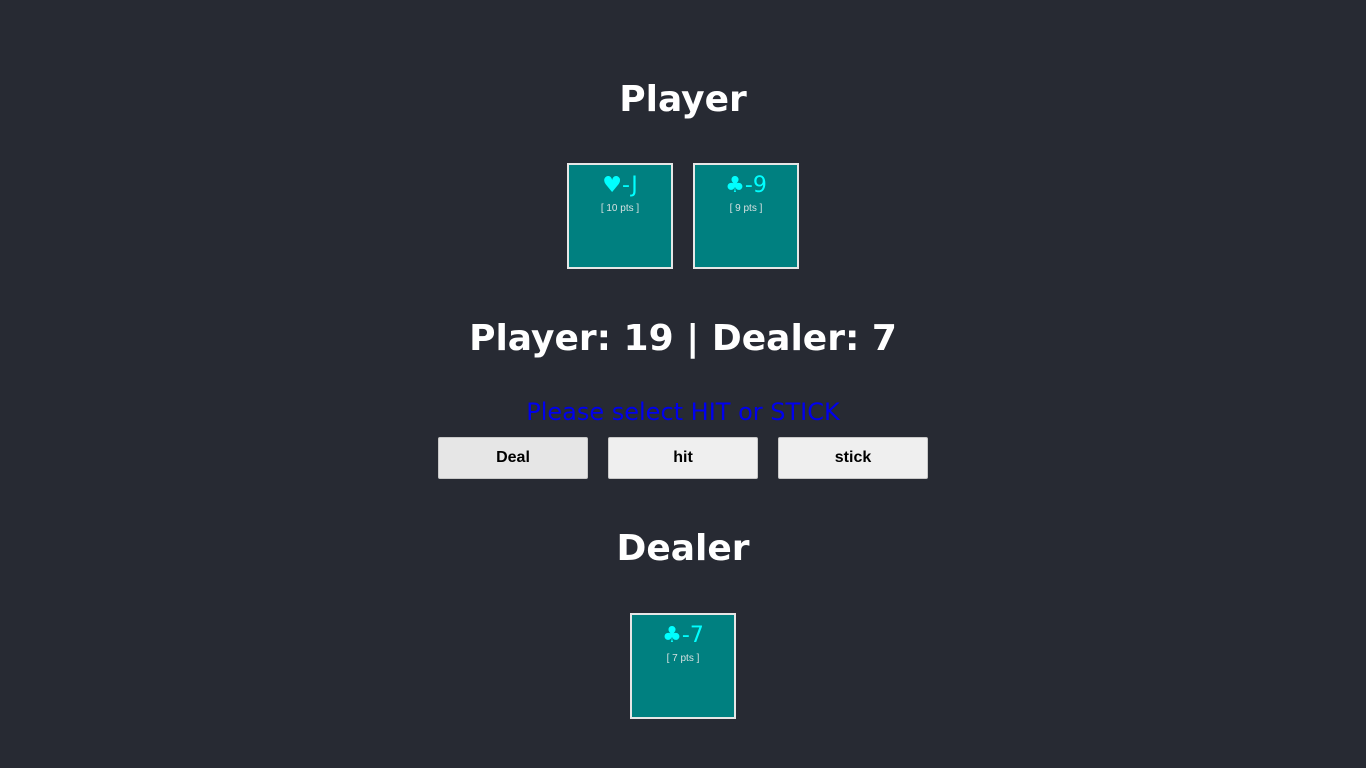 The image size is (1366, 768). Describe the element at coordinates (612, 185) in the screenshot. I see `heart-icon: ♥` at that location.